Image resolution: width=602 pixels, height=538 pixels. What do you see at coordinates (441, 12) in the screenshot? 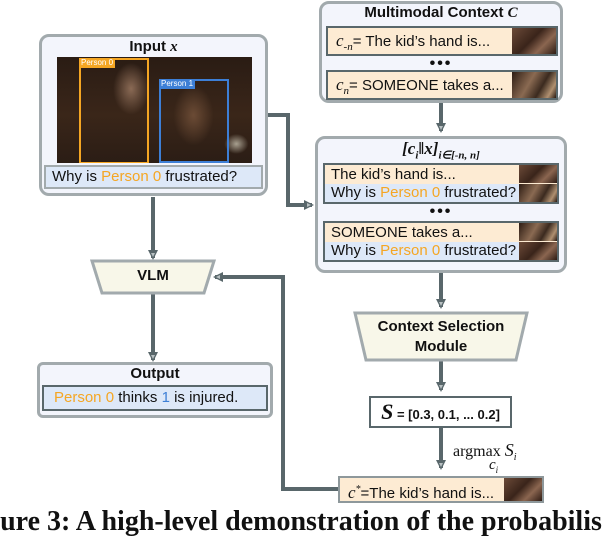
I see `context-panel-title: Multimodal Context C` at bounding box center [441, 12].